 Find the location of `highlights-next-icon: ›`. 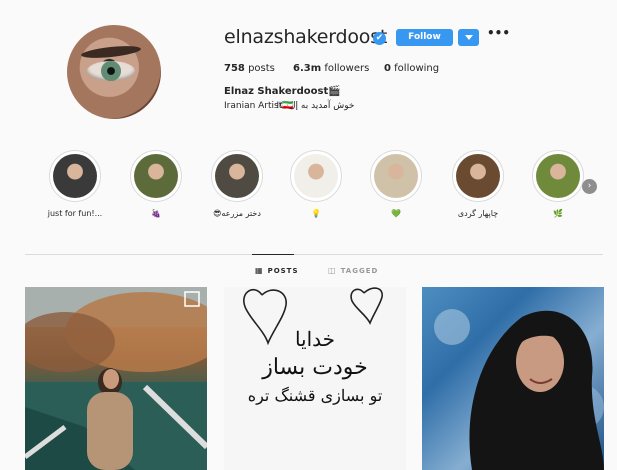

highlights-next-icon: › is located at coordinates (589, 186).